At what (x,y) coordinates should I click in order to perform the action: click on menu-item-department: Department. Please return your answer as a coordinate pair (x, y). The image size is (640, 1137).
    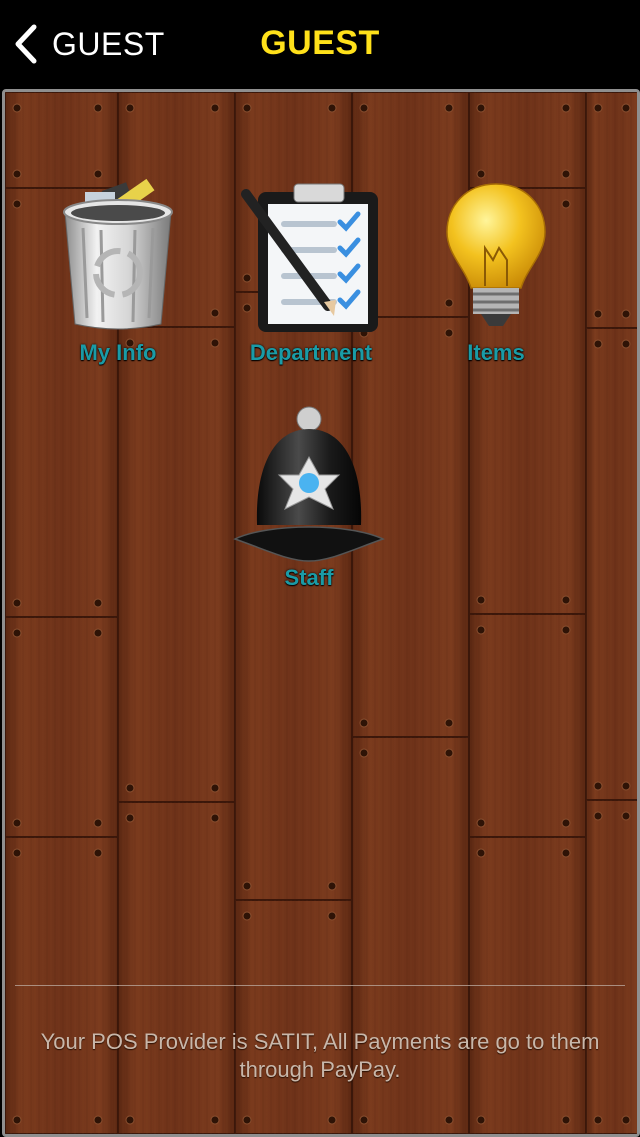
    Looking at the image, I should click on (311, 272).